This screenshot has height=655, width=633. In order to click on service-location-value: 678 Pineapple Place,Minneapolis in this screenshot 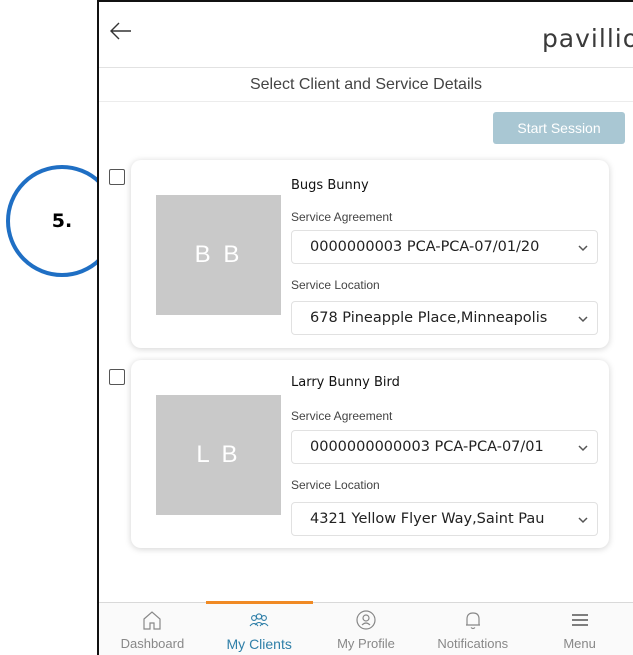, I will do `click(429, 318)`.